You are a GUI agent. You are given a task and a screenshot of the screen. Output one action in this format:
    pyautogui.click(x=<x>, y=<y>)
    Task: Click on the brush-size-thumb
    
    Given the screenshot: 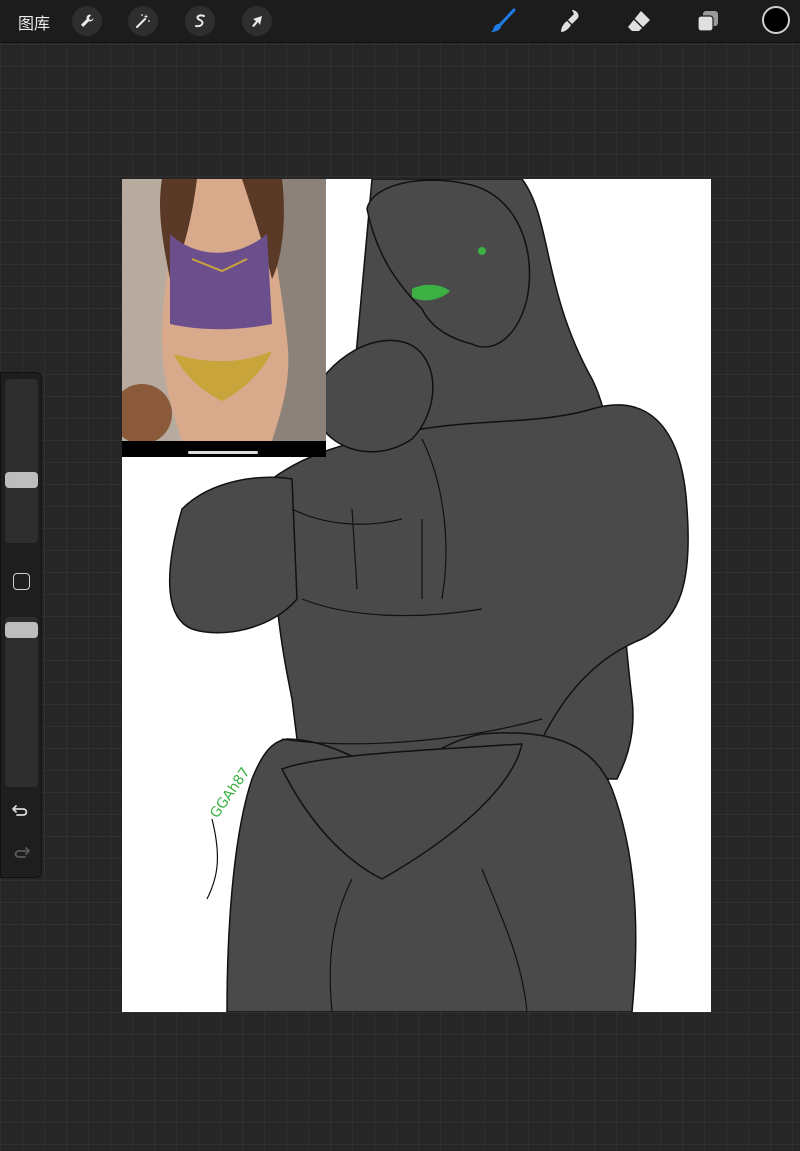 What is the action you would take?
    pyautogui.click(x=21, y=480)
    